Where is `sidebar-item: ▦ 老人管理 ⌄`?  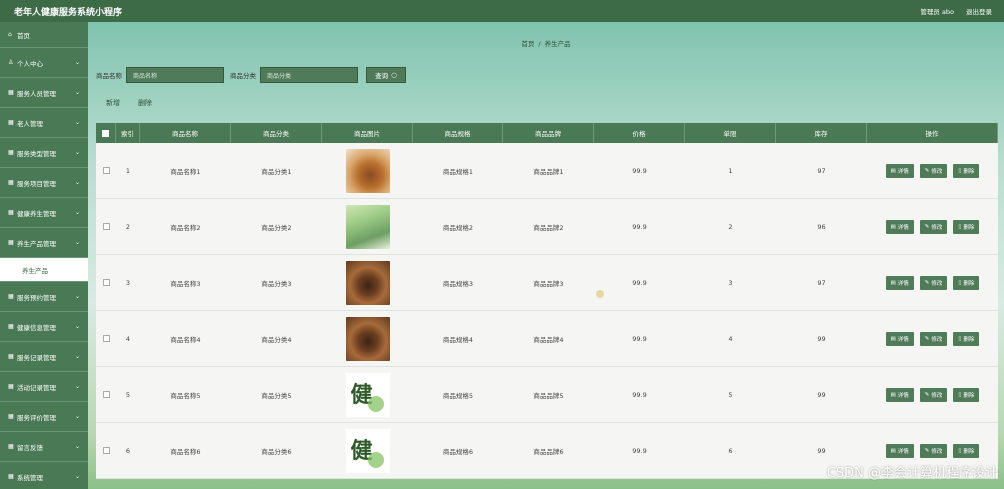 sidebar-item: ▦ 老人管理 ⌄ is located at coordinates (44, 123).